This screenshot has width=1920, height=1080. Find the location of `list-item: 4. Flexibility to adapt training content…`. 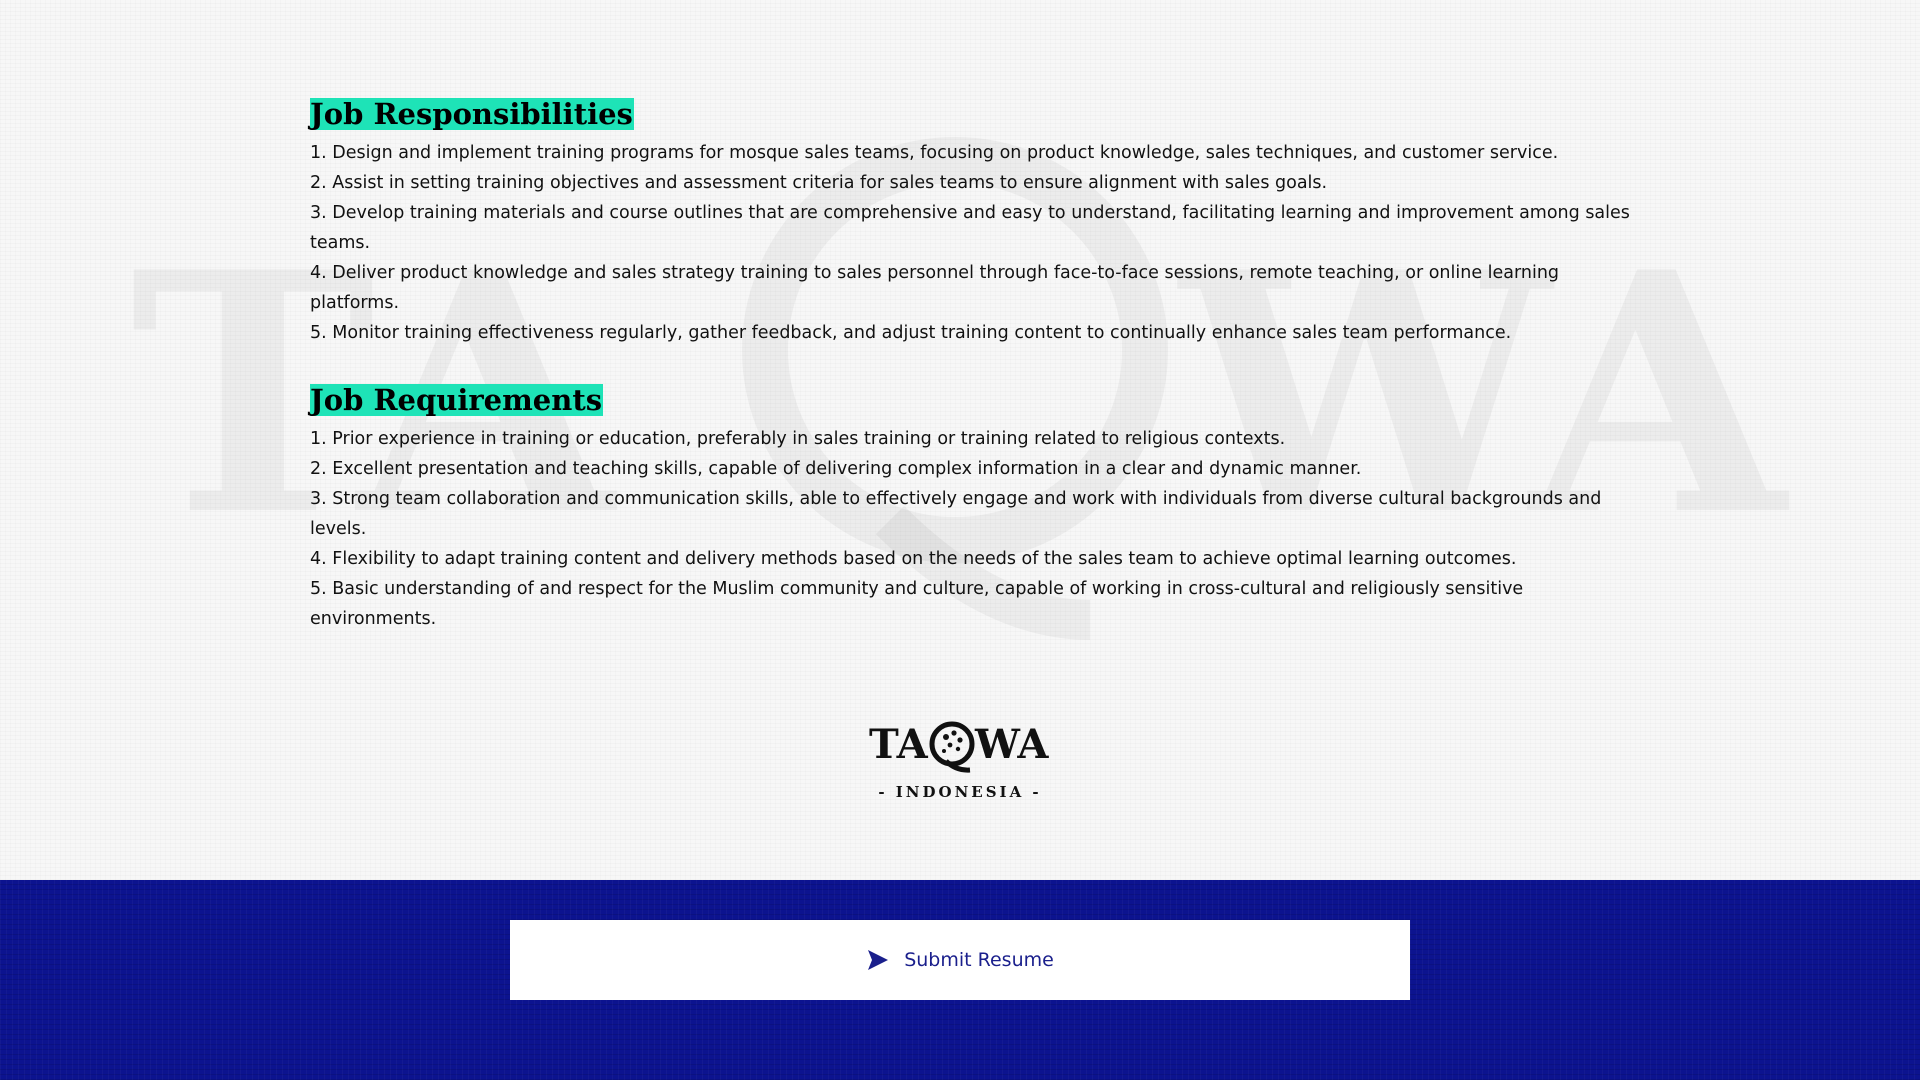

list-item: 4. Flexibility to adapt training content… is located at coordinates (913, 559).